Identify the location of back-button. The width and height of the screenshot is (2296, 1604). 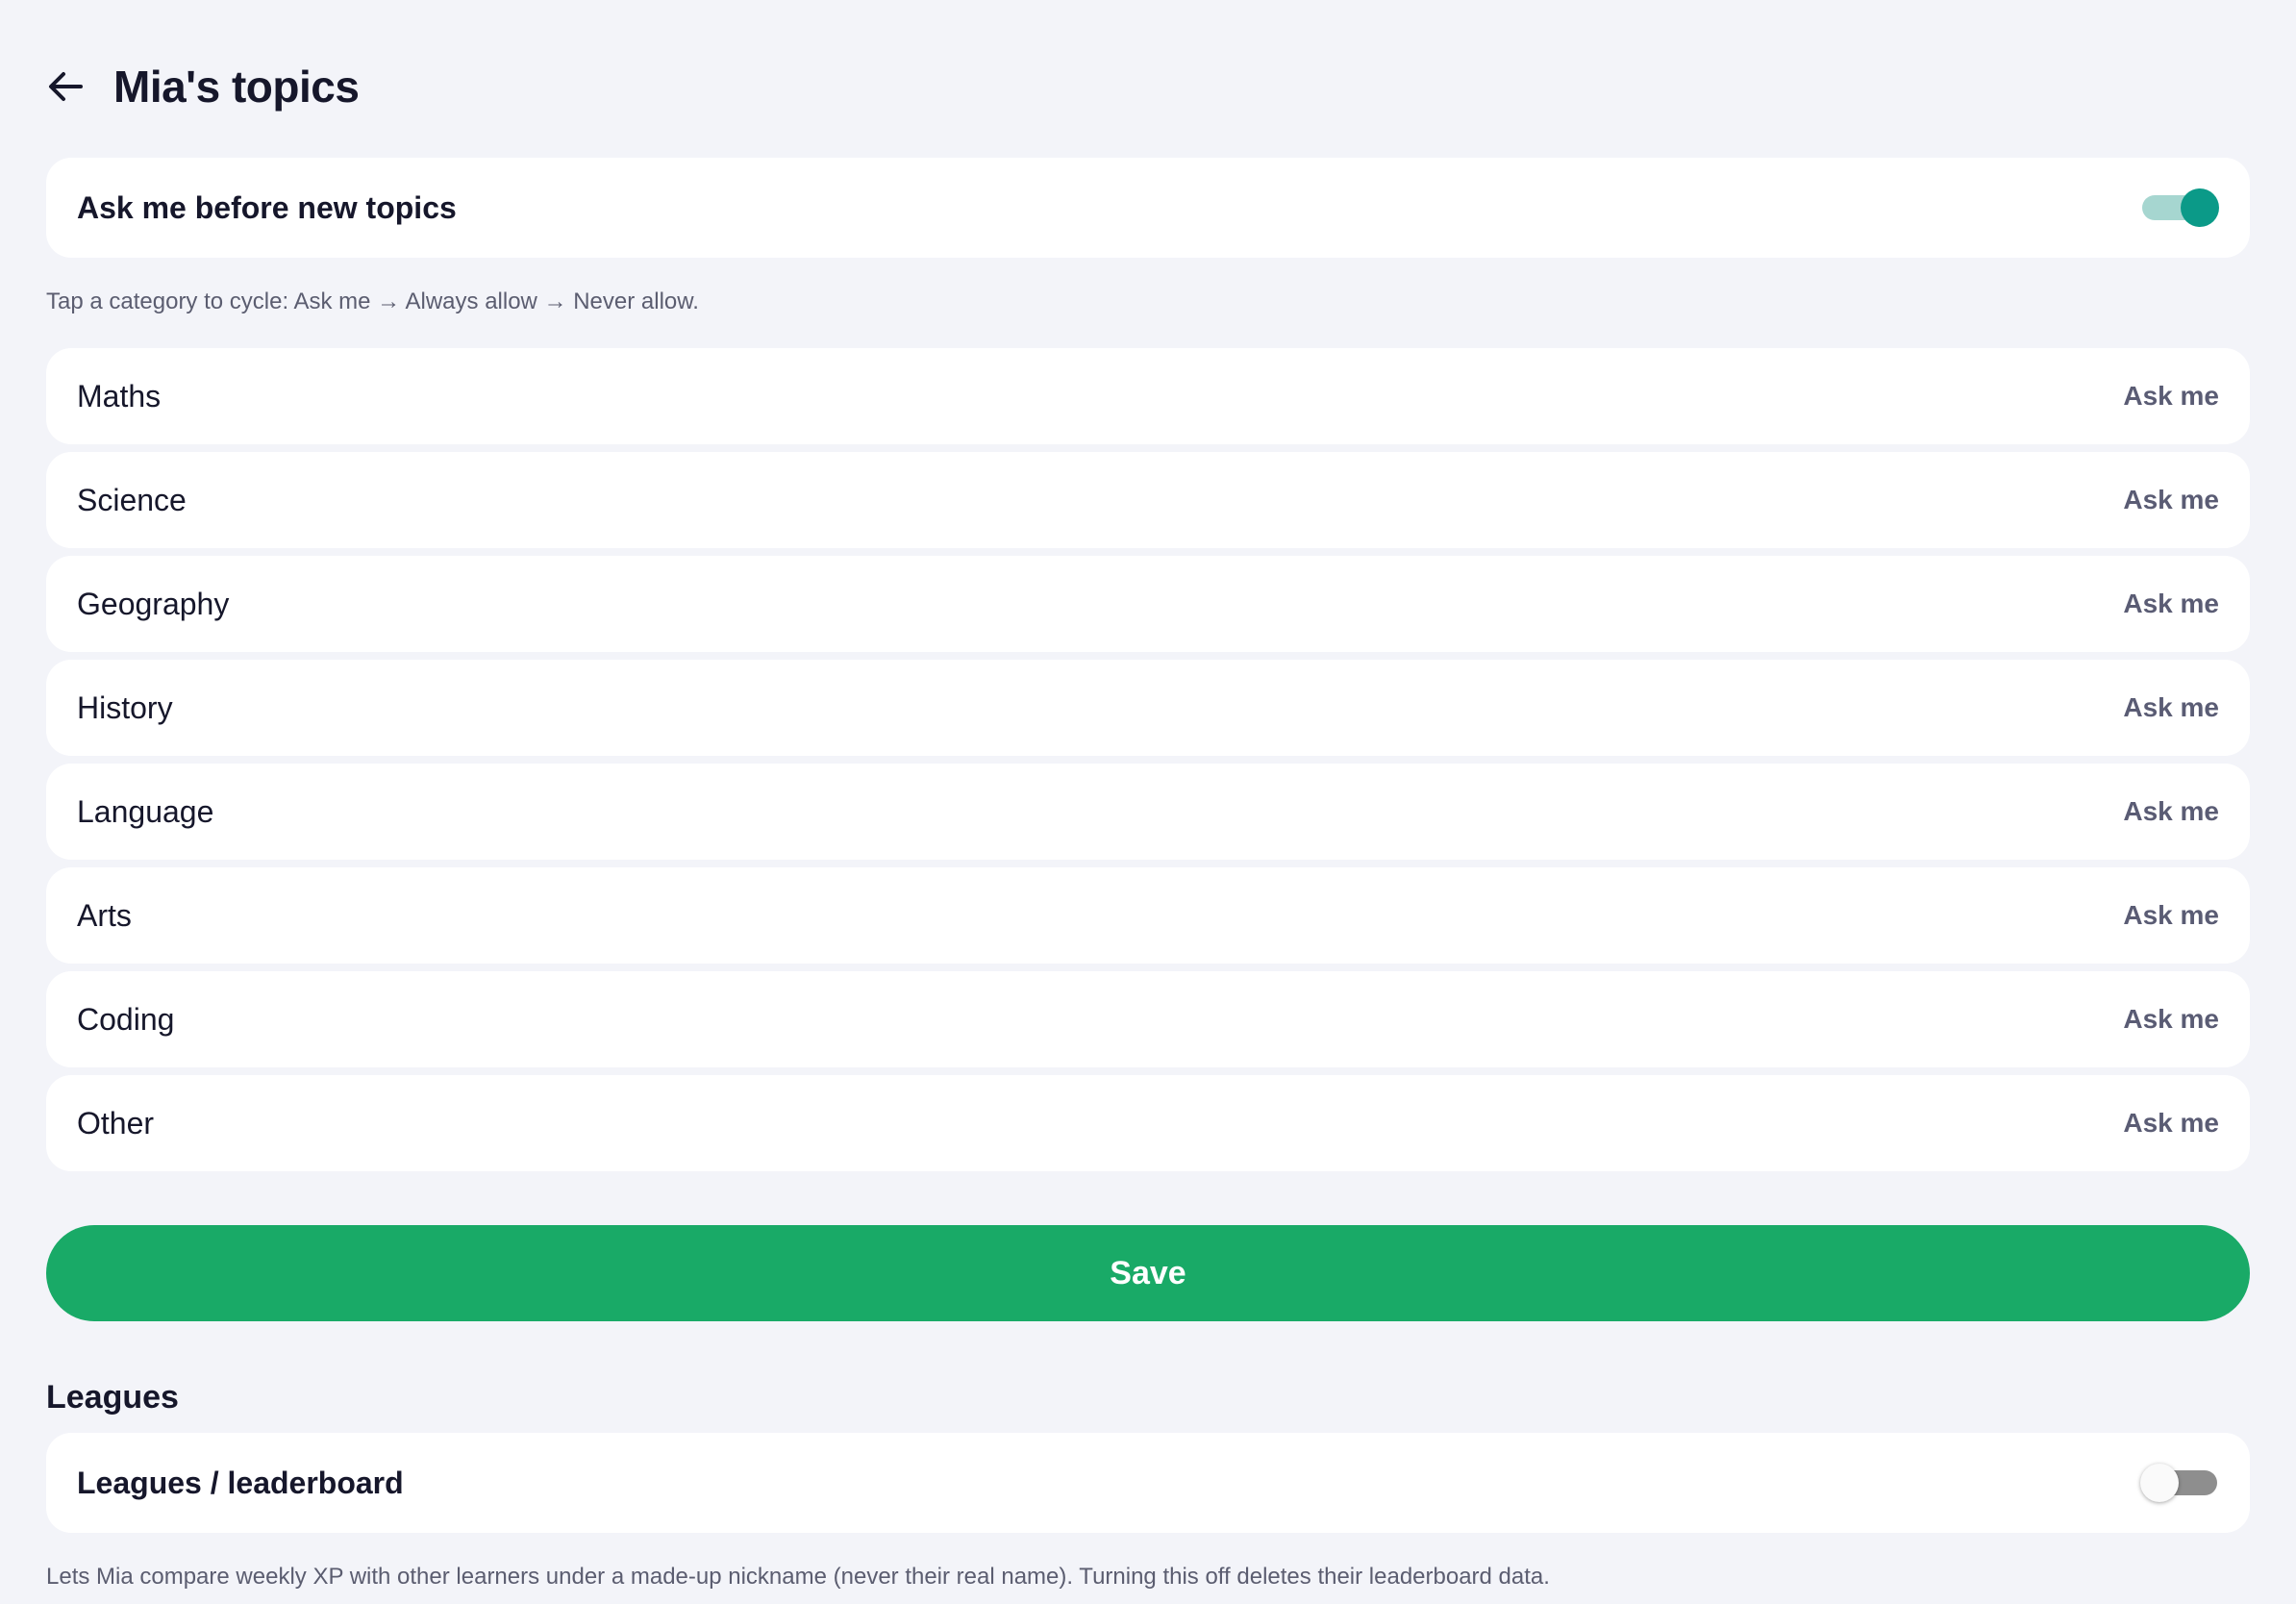
(65, 86).